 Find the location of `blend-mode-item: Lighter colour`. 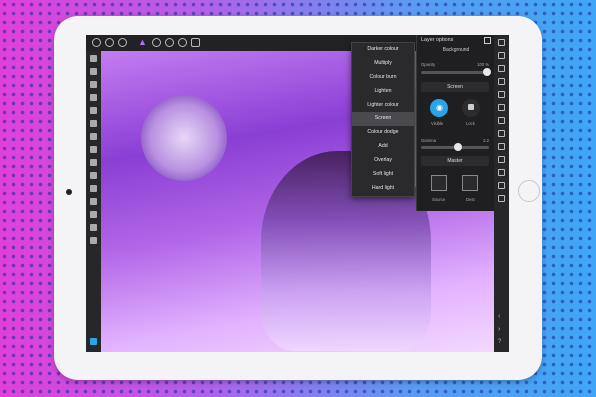

blend-mode-item: Lighter colour is located at coordinates (383, 106).